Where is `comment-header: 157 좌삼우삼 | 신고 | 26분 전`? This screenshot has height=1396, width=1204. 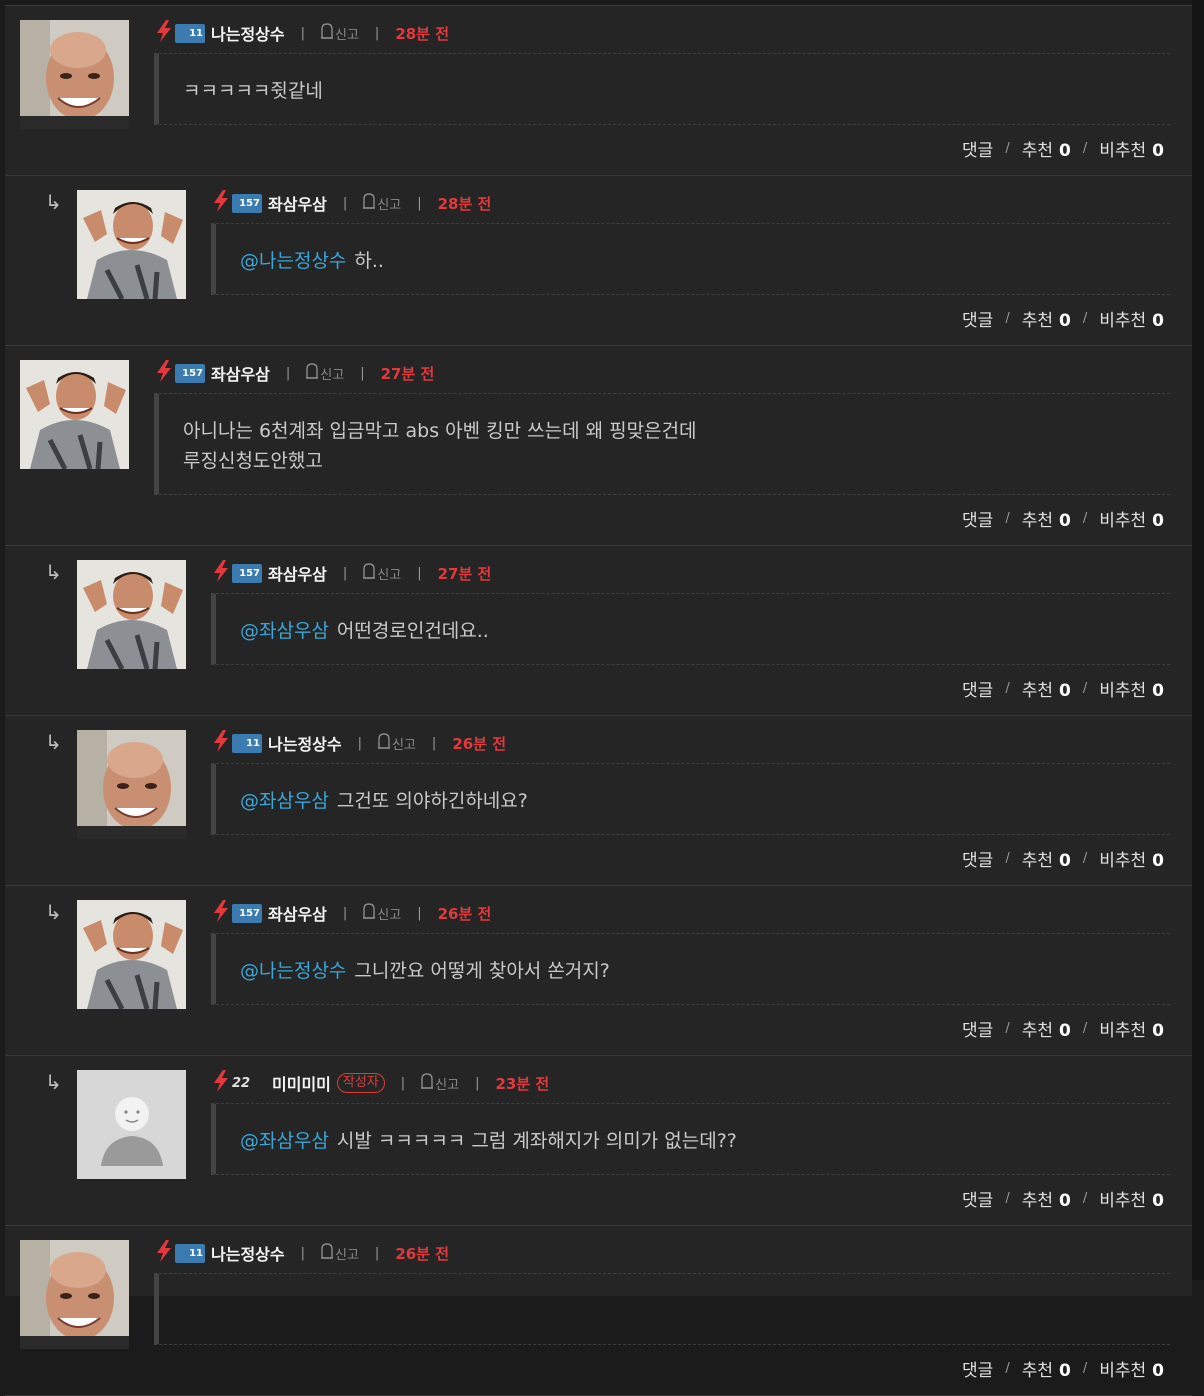 comment-header: 157 좌삼우삼 | 신고 | 26분 전 is located at coordinates (351, 913).